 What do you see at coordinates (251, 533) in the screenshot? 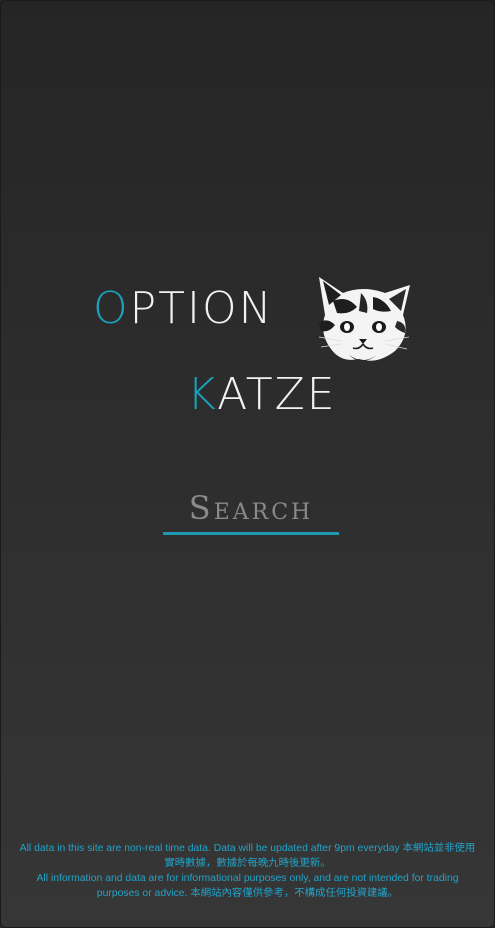
I see `search-underline` at bounding box center [251, 533].